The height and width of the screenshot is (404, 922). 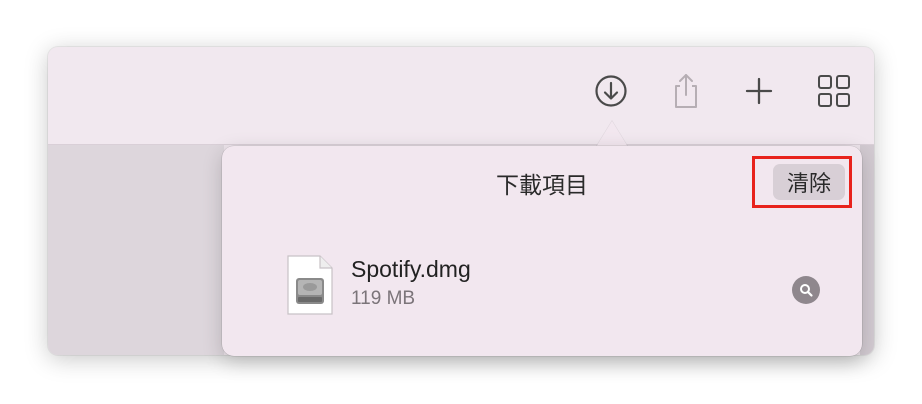 I want to click on share-button, so click(x=686, y=91).